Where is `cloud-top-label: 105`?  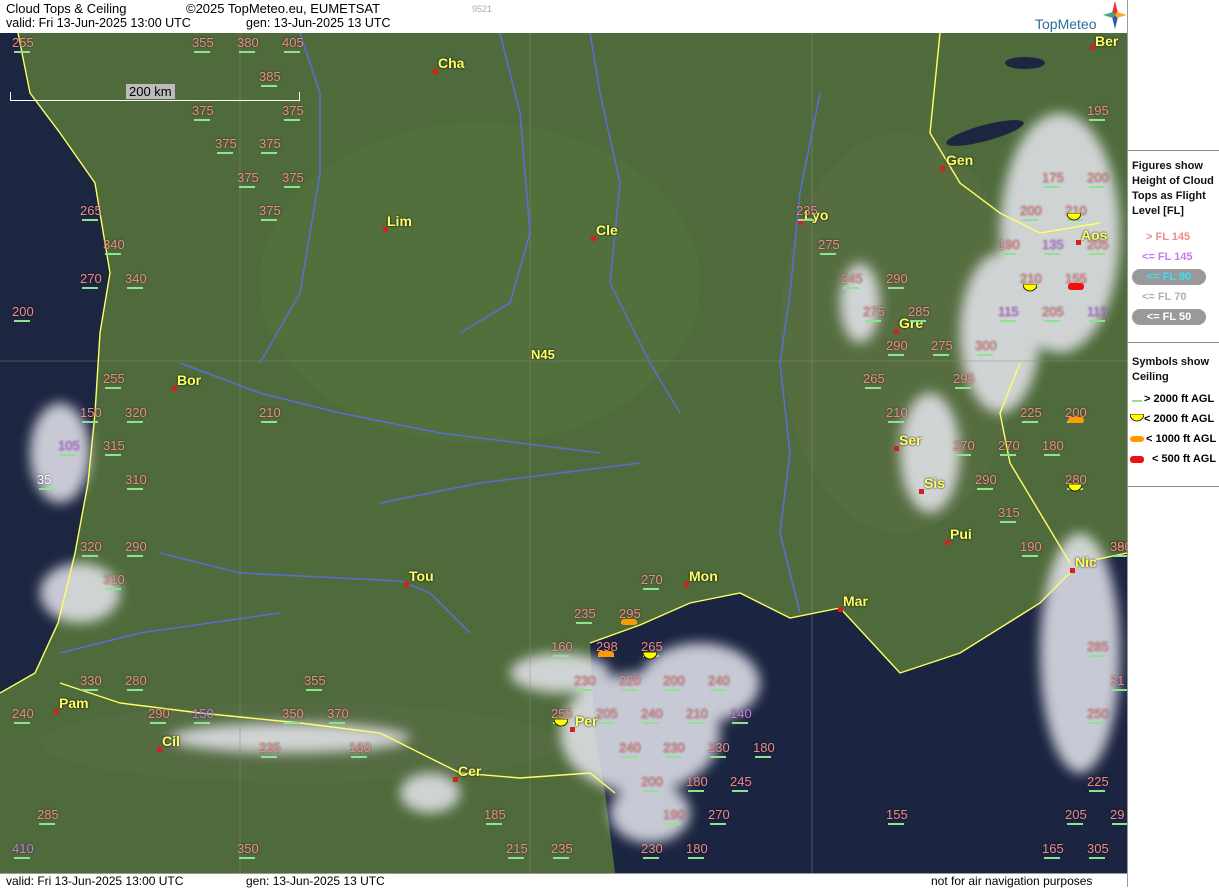
cloud-top-label: 105 is located at coordinates (69, 445).